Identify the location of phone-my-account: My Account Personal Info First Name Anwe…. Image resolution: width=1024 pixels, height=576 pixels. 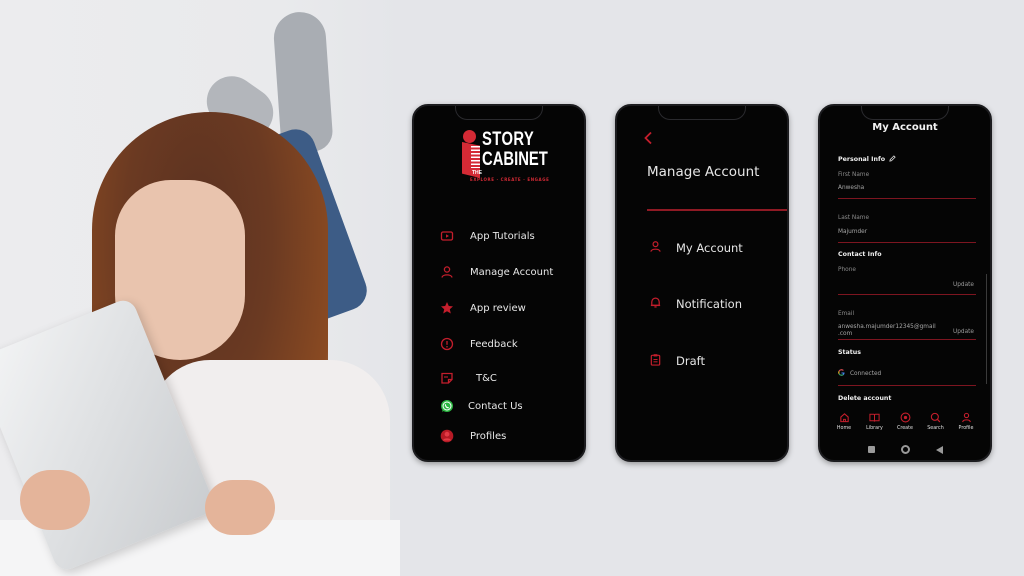
(905, 283).